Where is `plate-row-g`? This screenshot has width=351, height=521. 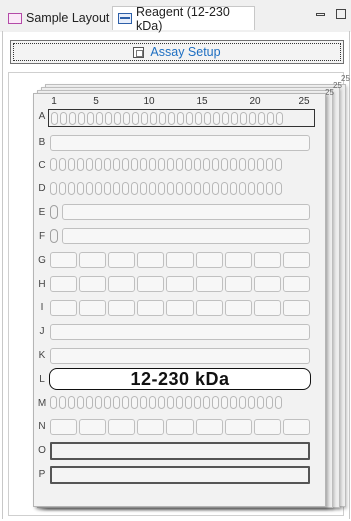
plate-row-g is located at coordinates (180, 260).